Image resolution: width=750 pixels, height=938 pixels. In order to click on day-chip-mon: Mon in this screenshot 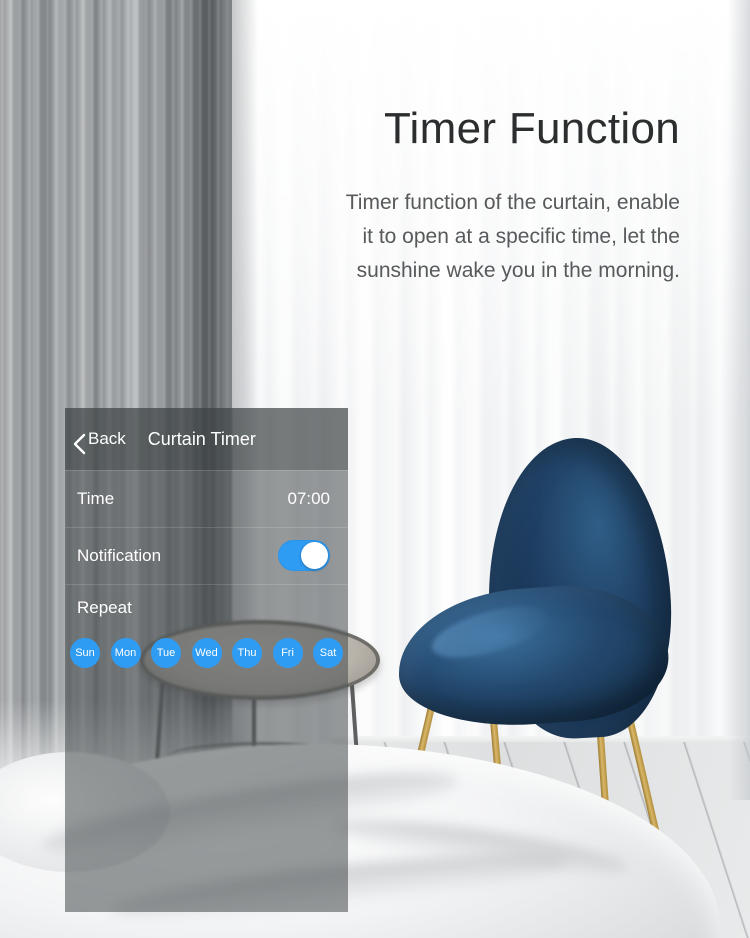, I will do `click(125, 653)`.